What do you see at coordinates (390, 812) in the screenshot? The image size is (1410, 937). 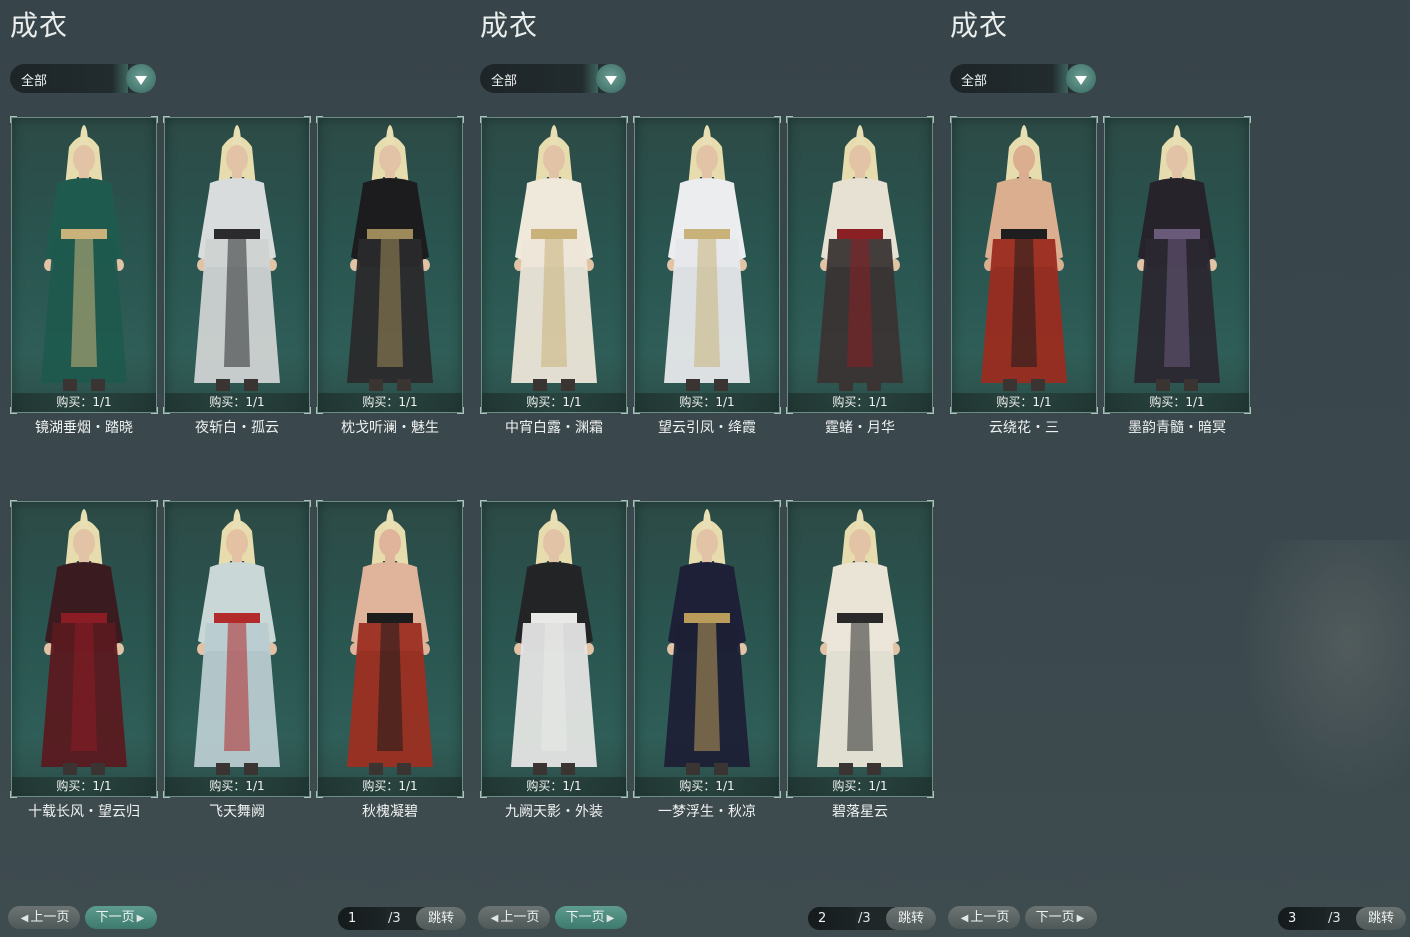 I see `outfit-name: 秋槐凝碧` at bounding box center [390, 812].